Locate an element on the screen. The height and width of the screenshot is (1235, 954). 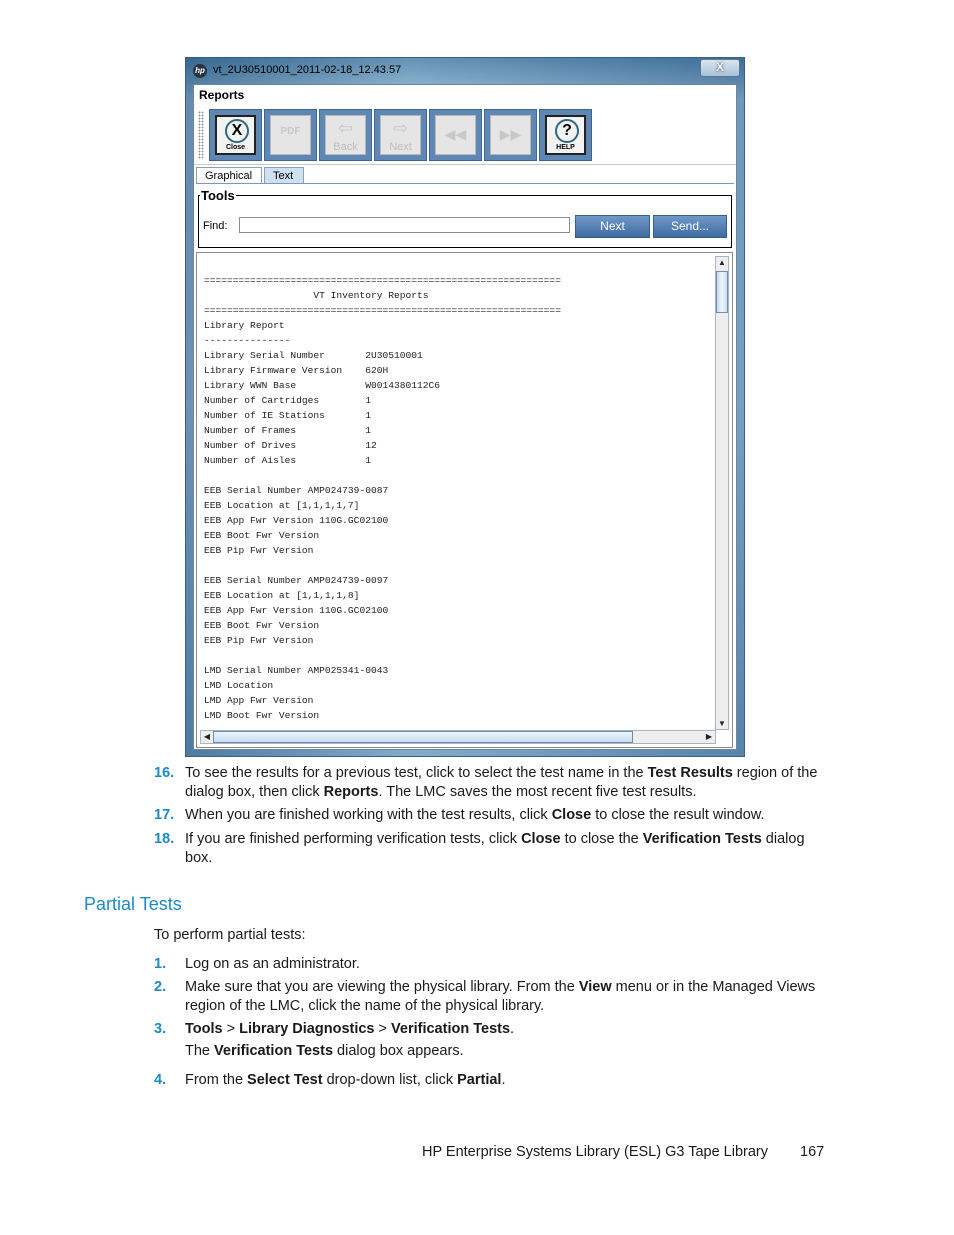
back-button-label: Back is located at coordinates (345, 147).